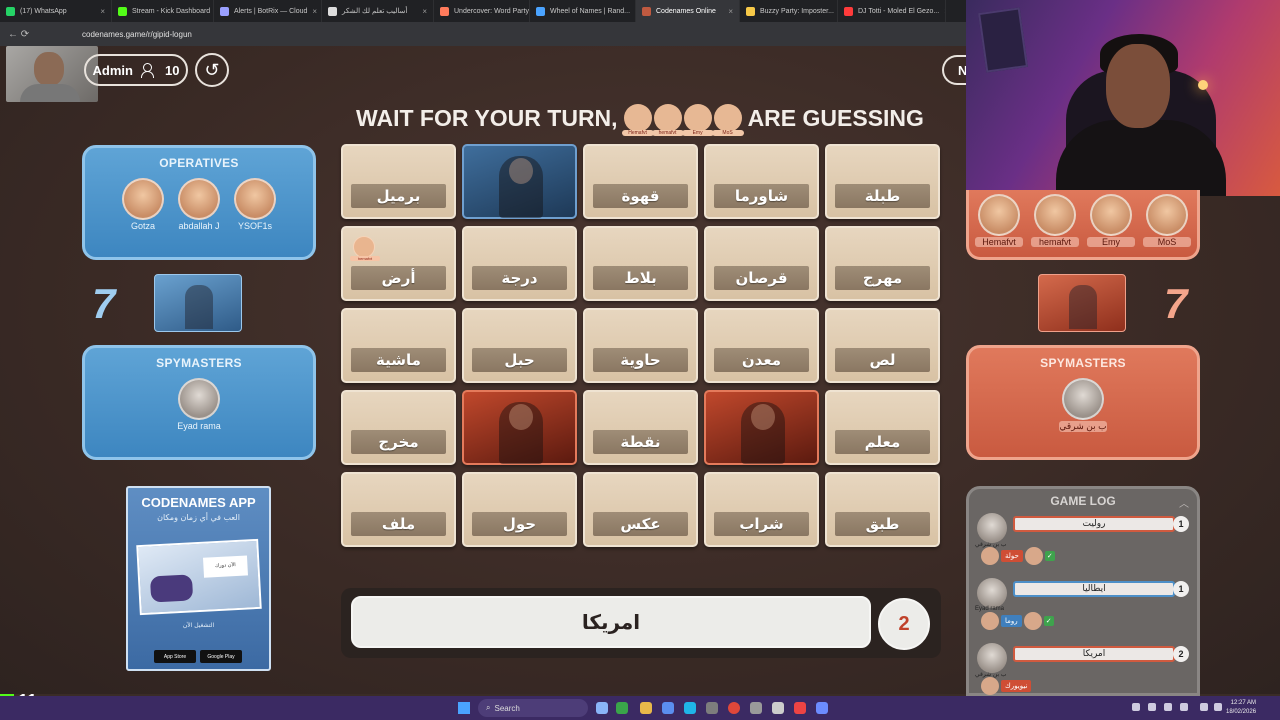  Describe the element at coordinates (398, 263) in the screenshot. I see `word-card: أرض hemafvt` at that location.